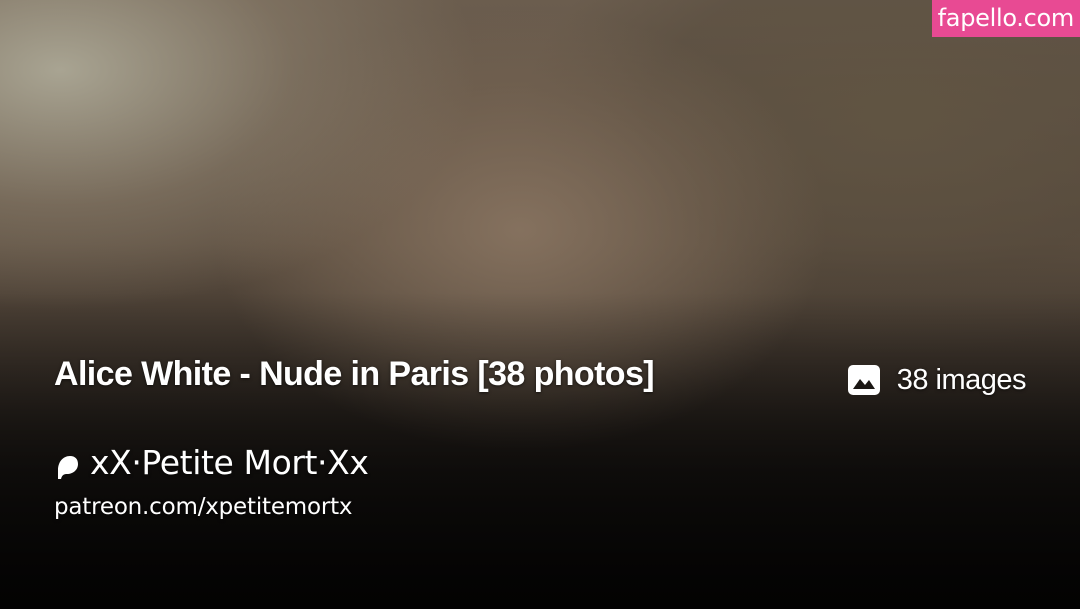 Image resolution: width=1080 pixels, height=609 pixels. I want to click on creator-name-label: xX·Petite Mort·Xx, so click(229, 462).